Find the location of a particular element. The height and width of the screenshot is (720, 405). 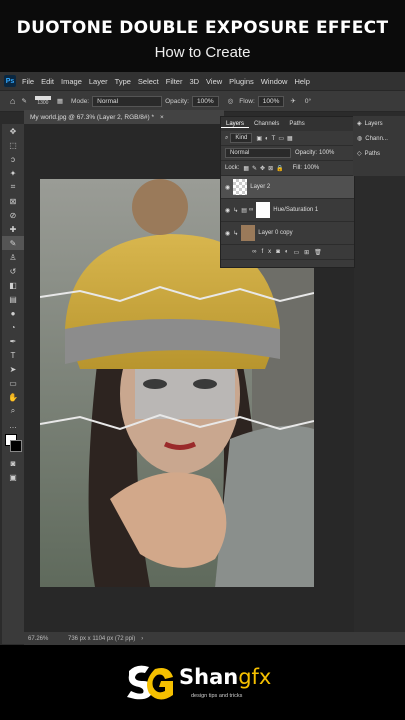

brush-preset-picker: 1300 is located at coordinates (42, 101).